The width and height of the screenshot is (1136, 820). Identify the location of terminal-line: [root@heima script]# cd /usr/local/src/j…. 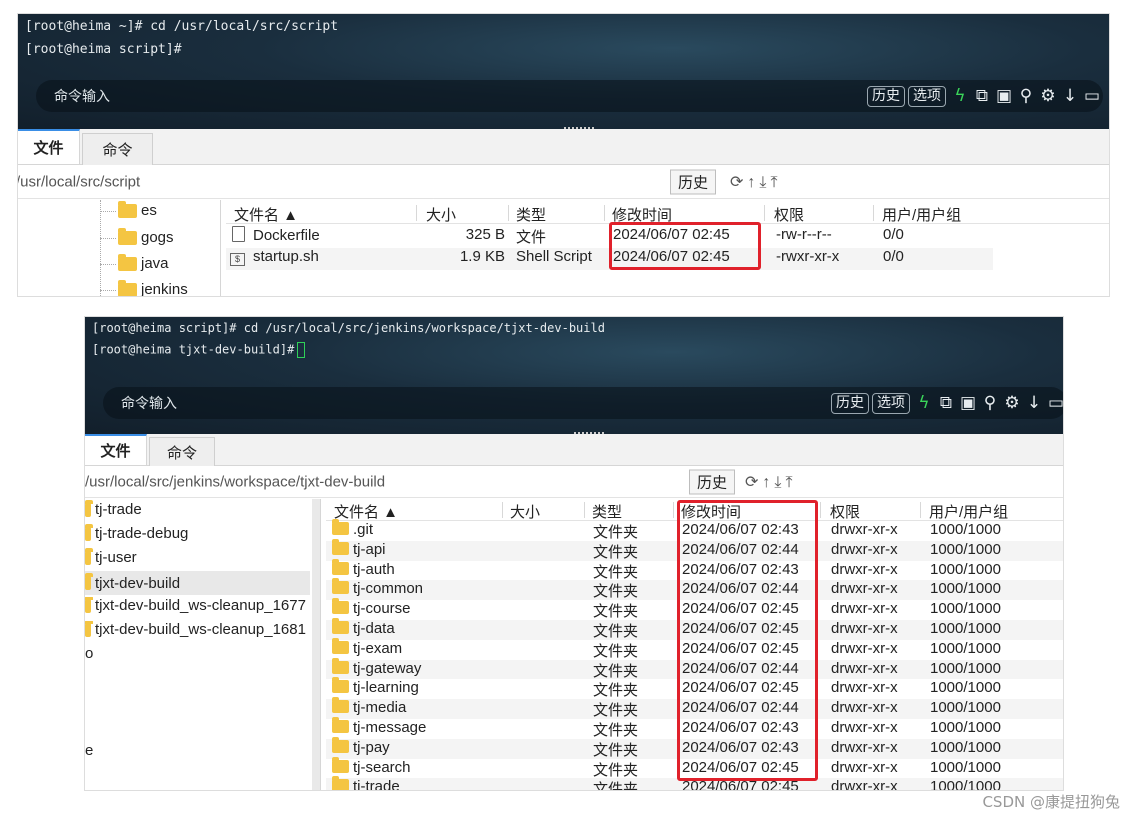
(348, 328).